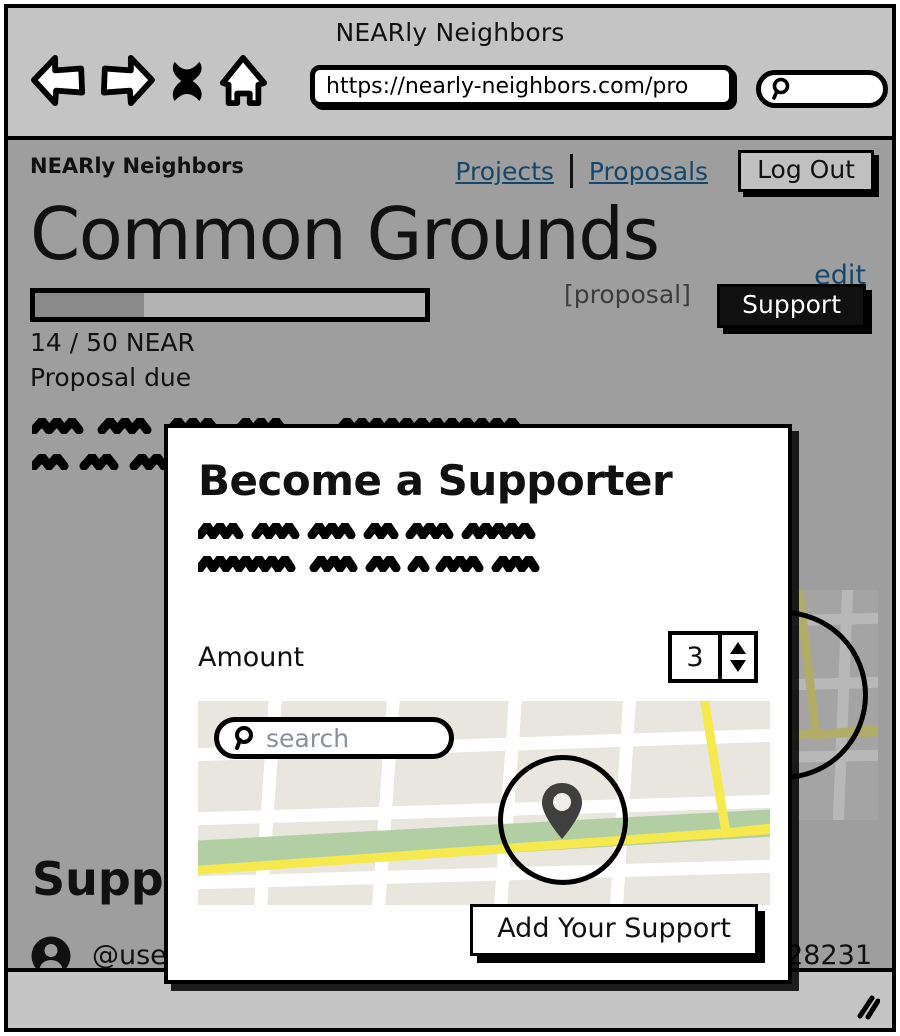 The height and width of the screenshot is (1036, 900). I want to click on forward-arrow-icon, so click(127, 81).